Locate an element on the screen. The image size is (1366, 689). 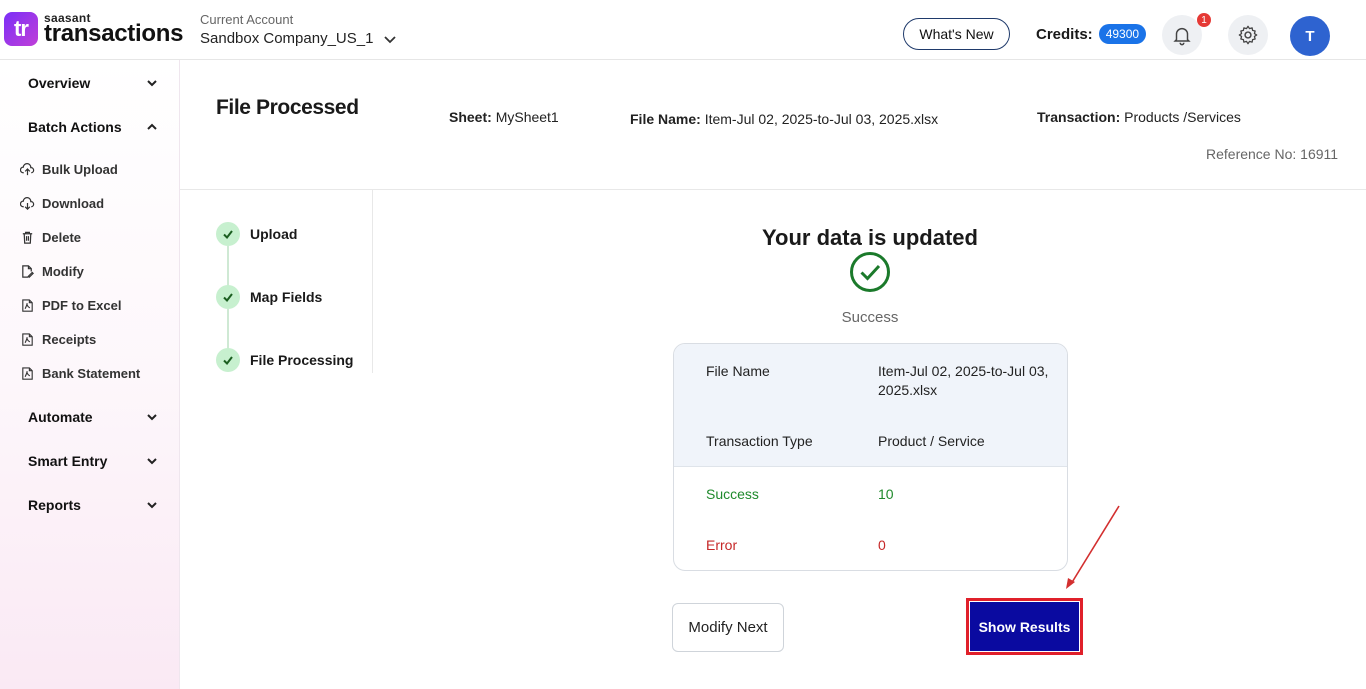
error-count-label: Error is located at coordinates (722, 545).